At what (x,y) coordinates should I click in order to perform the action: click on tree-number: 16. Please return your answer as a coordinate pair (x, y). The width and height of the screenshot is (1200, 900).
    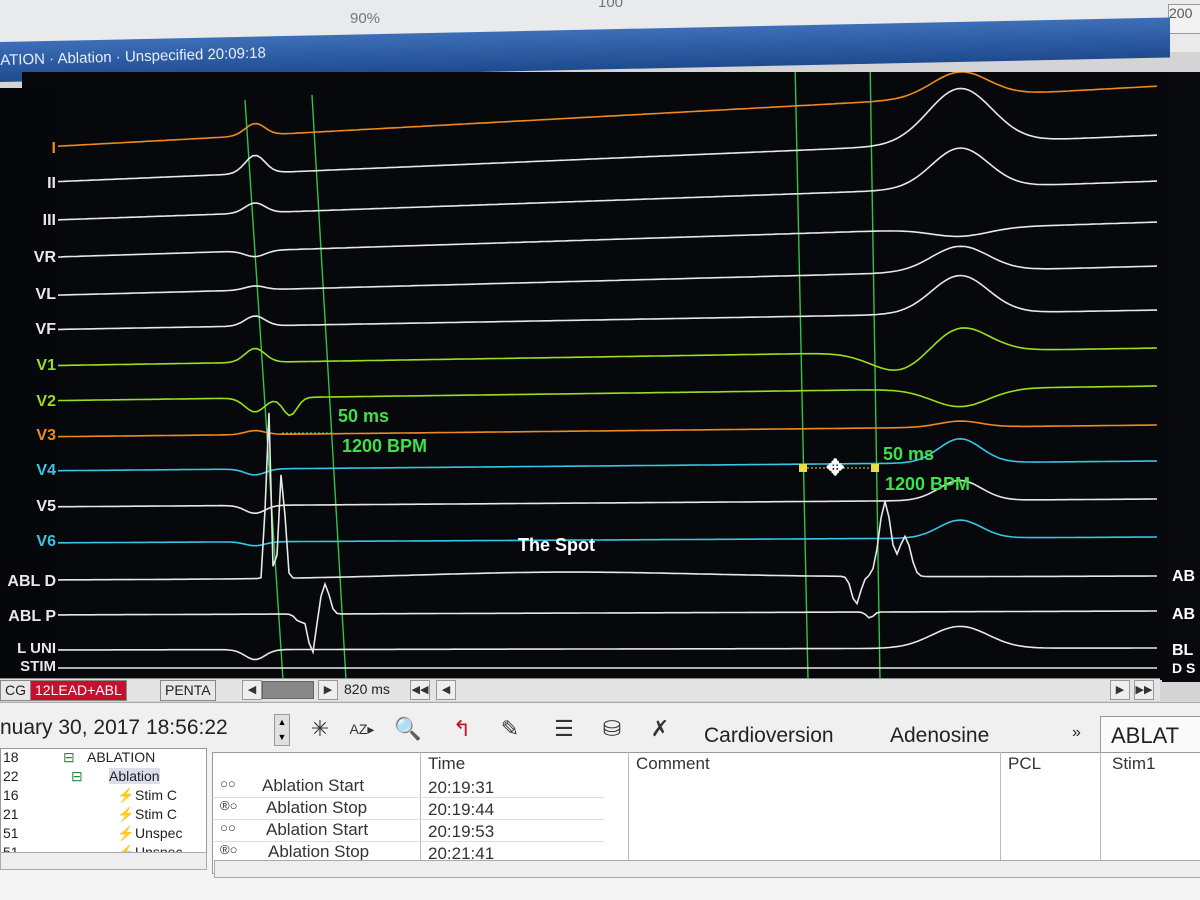
    Looking at the image, I should click on (11, 795).